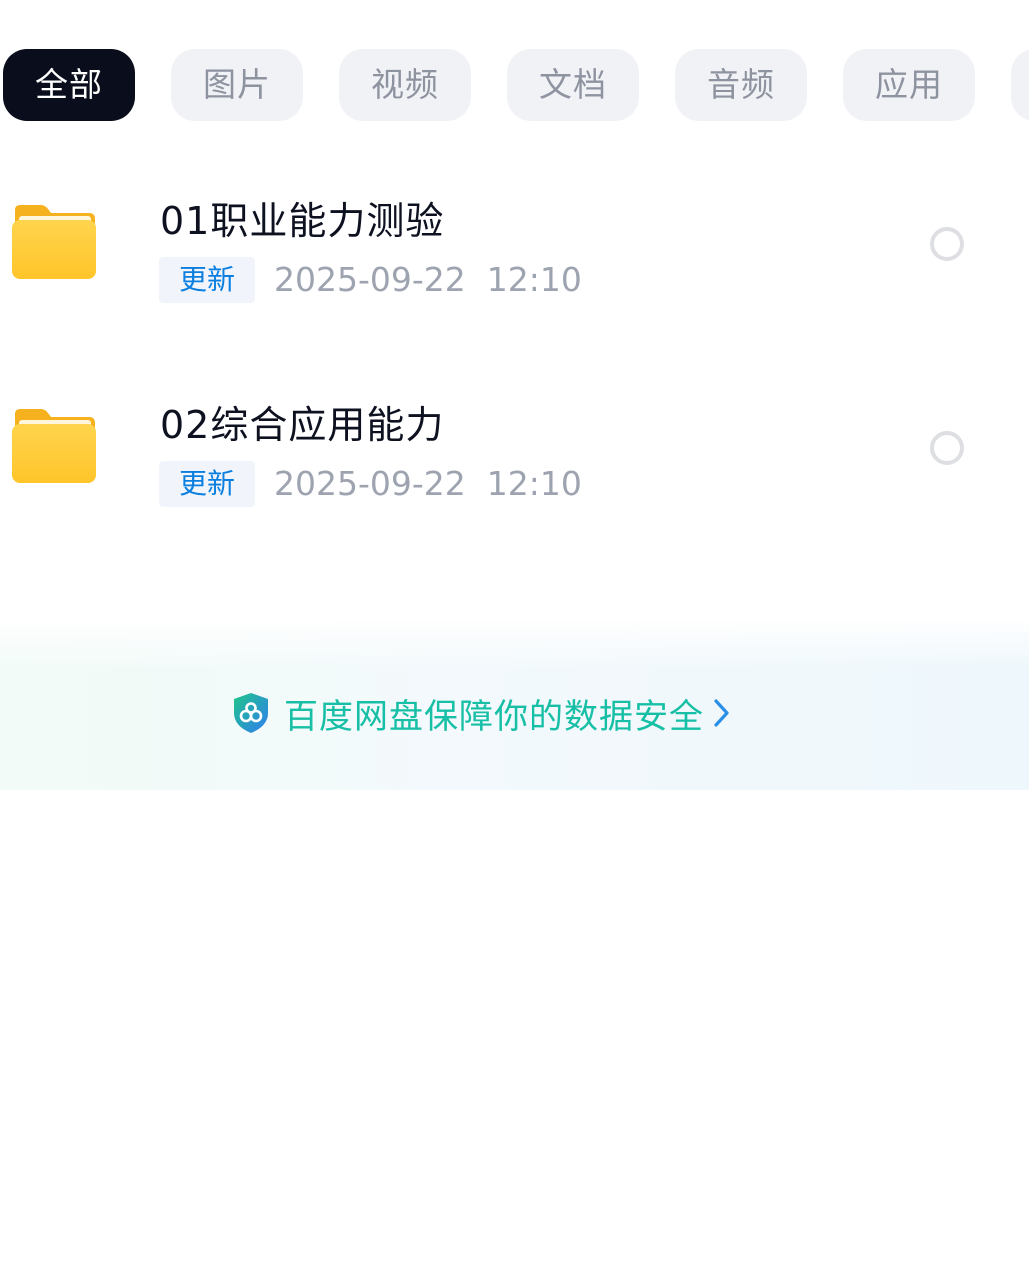 This screenshot has height=1272, width=1029. What do you see at coordinates (69, 85) in the screenshot?
I see `tab-all: 全部` at bounding box center [69, 85].